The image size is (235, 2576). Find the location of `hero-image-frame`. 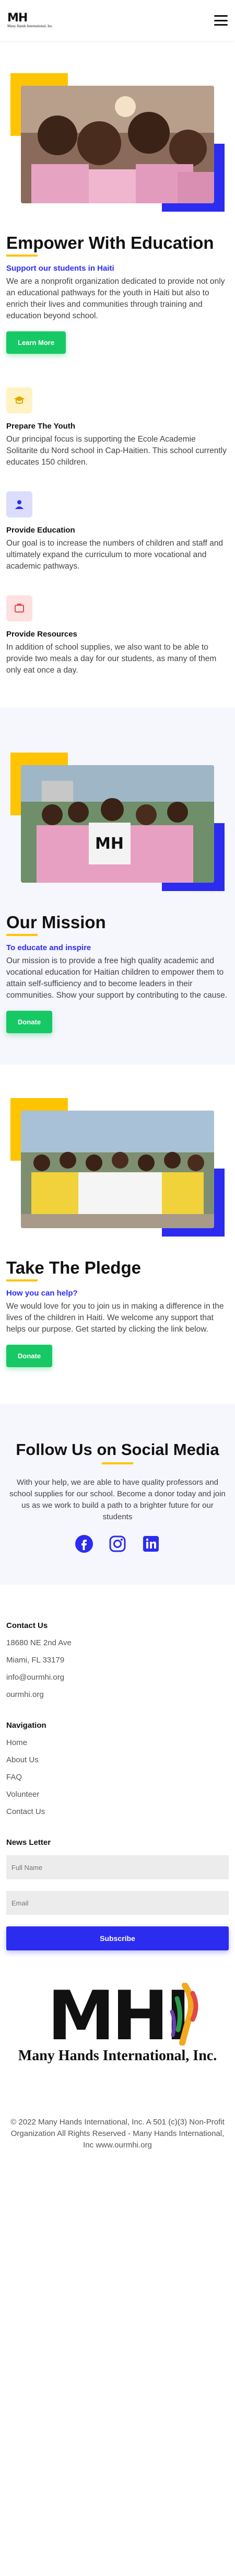

hero-image-frame is located at coordinates (118, 142).